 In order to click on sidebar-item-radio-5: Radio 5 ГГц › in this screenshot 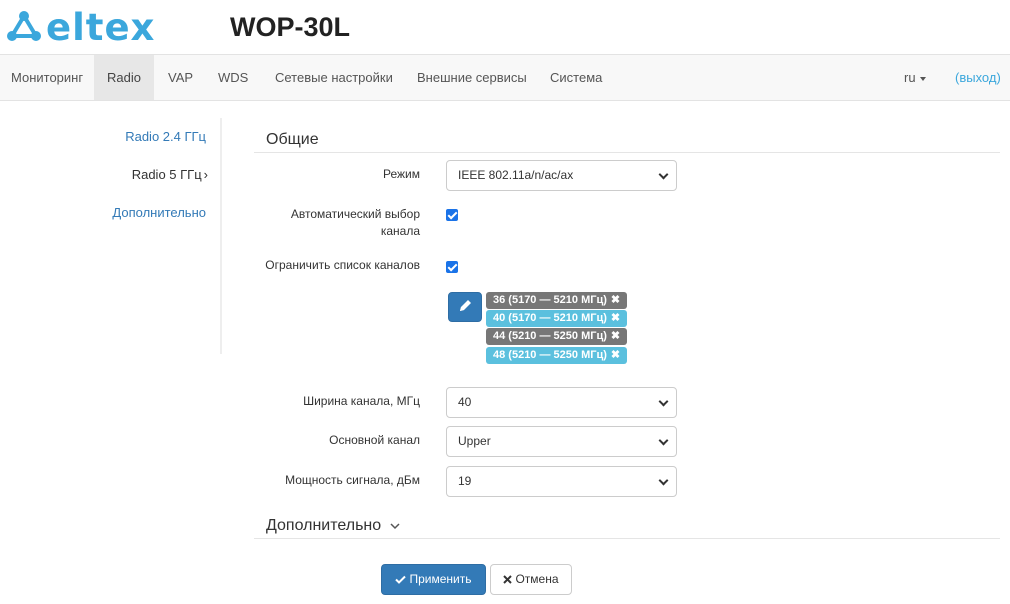, I will do `click(170, 175)`.